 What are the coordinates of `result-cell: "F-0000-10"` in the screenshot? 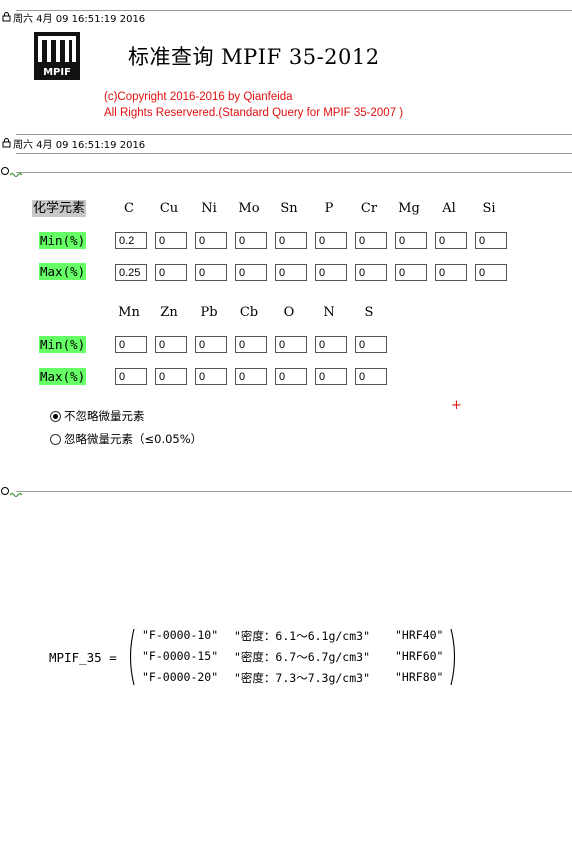 It's located at (180, 635).